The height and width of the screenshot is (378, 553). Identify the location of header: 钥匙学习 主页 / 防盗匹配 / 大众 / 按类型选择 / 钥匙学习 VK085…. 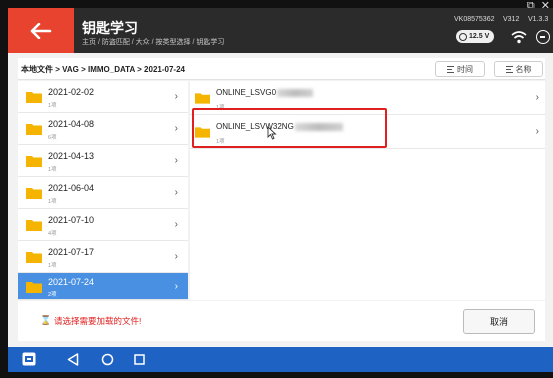
(280, 30).